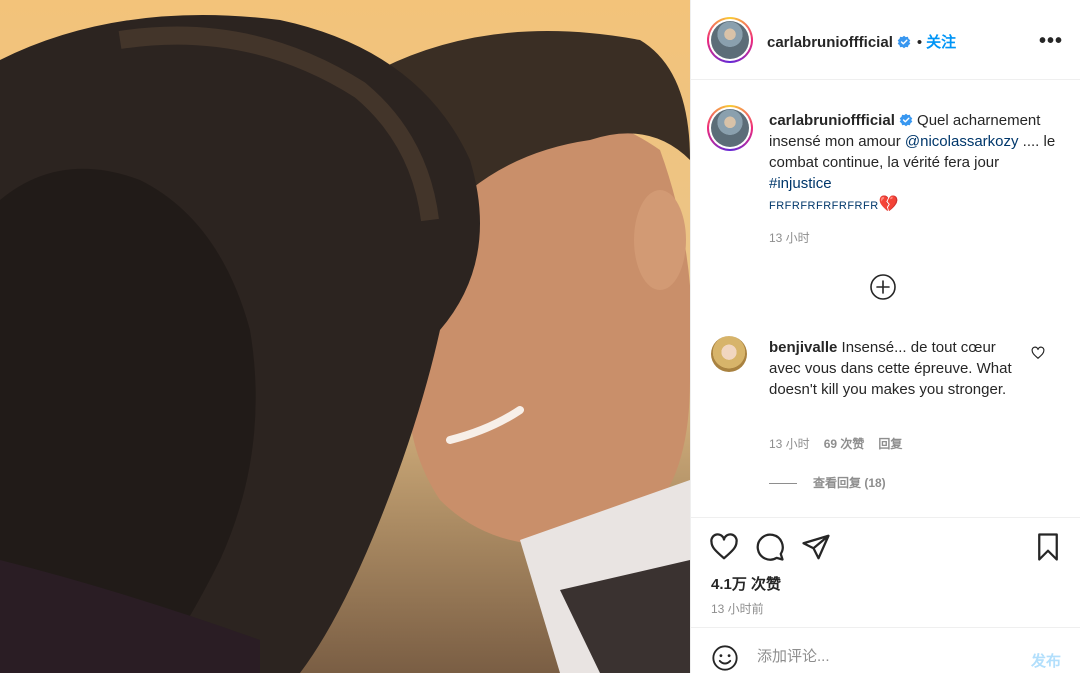 The width and height of the screenshot is (1080, 673). Describe the element at coordinates (1038, 353) in the screenshot. I see `comment-like-heart-icon` at that location.